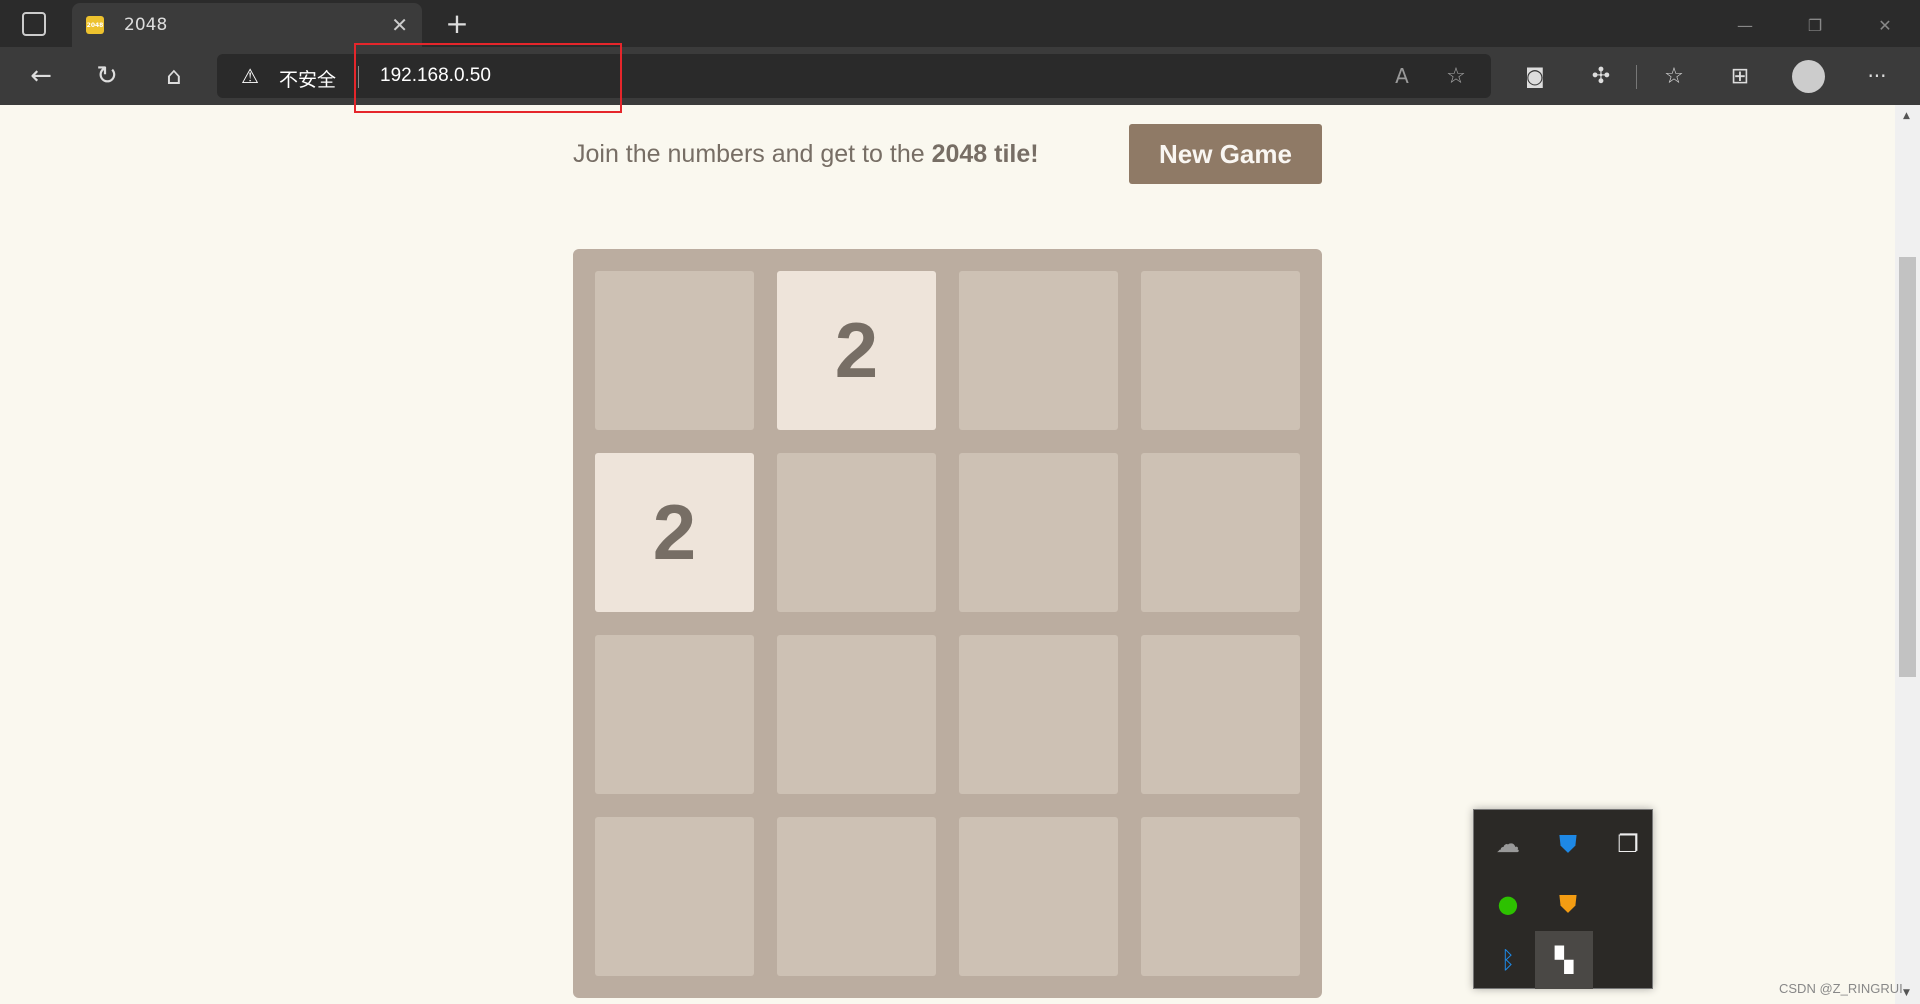 This screenshot has width=1920, height=1004. I want to click on scrollbar: ▲ ▼, so click(1907, 554).